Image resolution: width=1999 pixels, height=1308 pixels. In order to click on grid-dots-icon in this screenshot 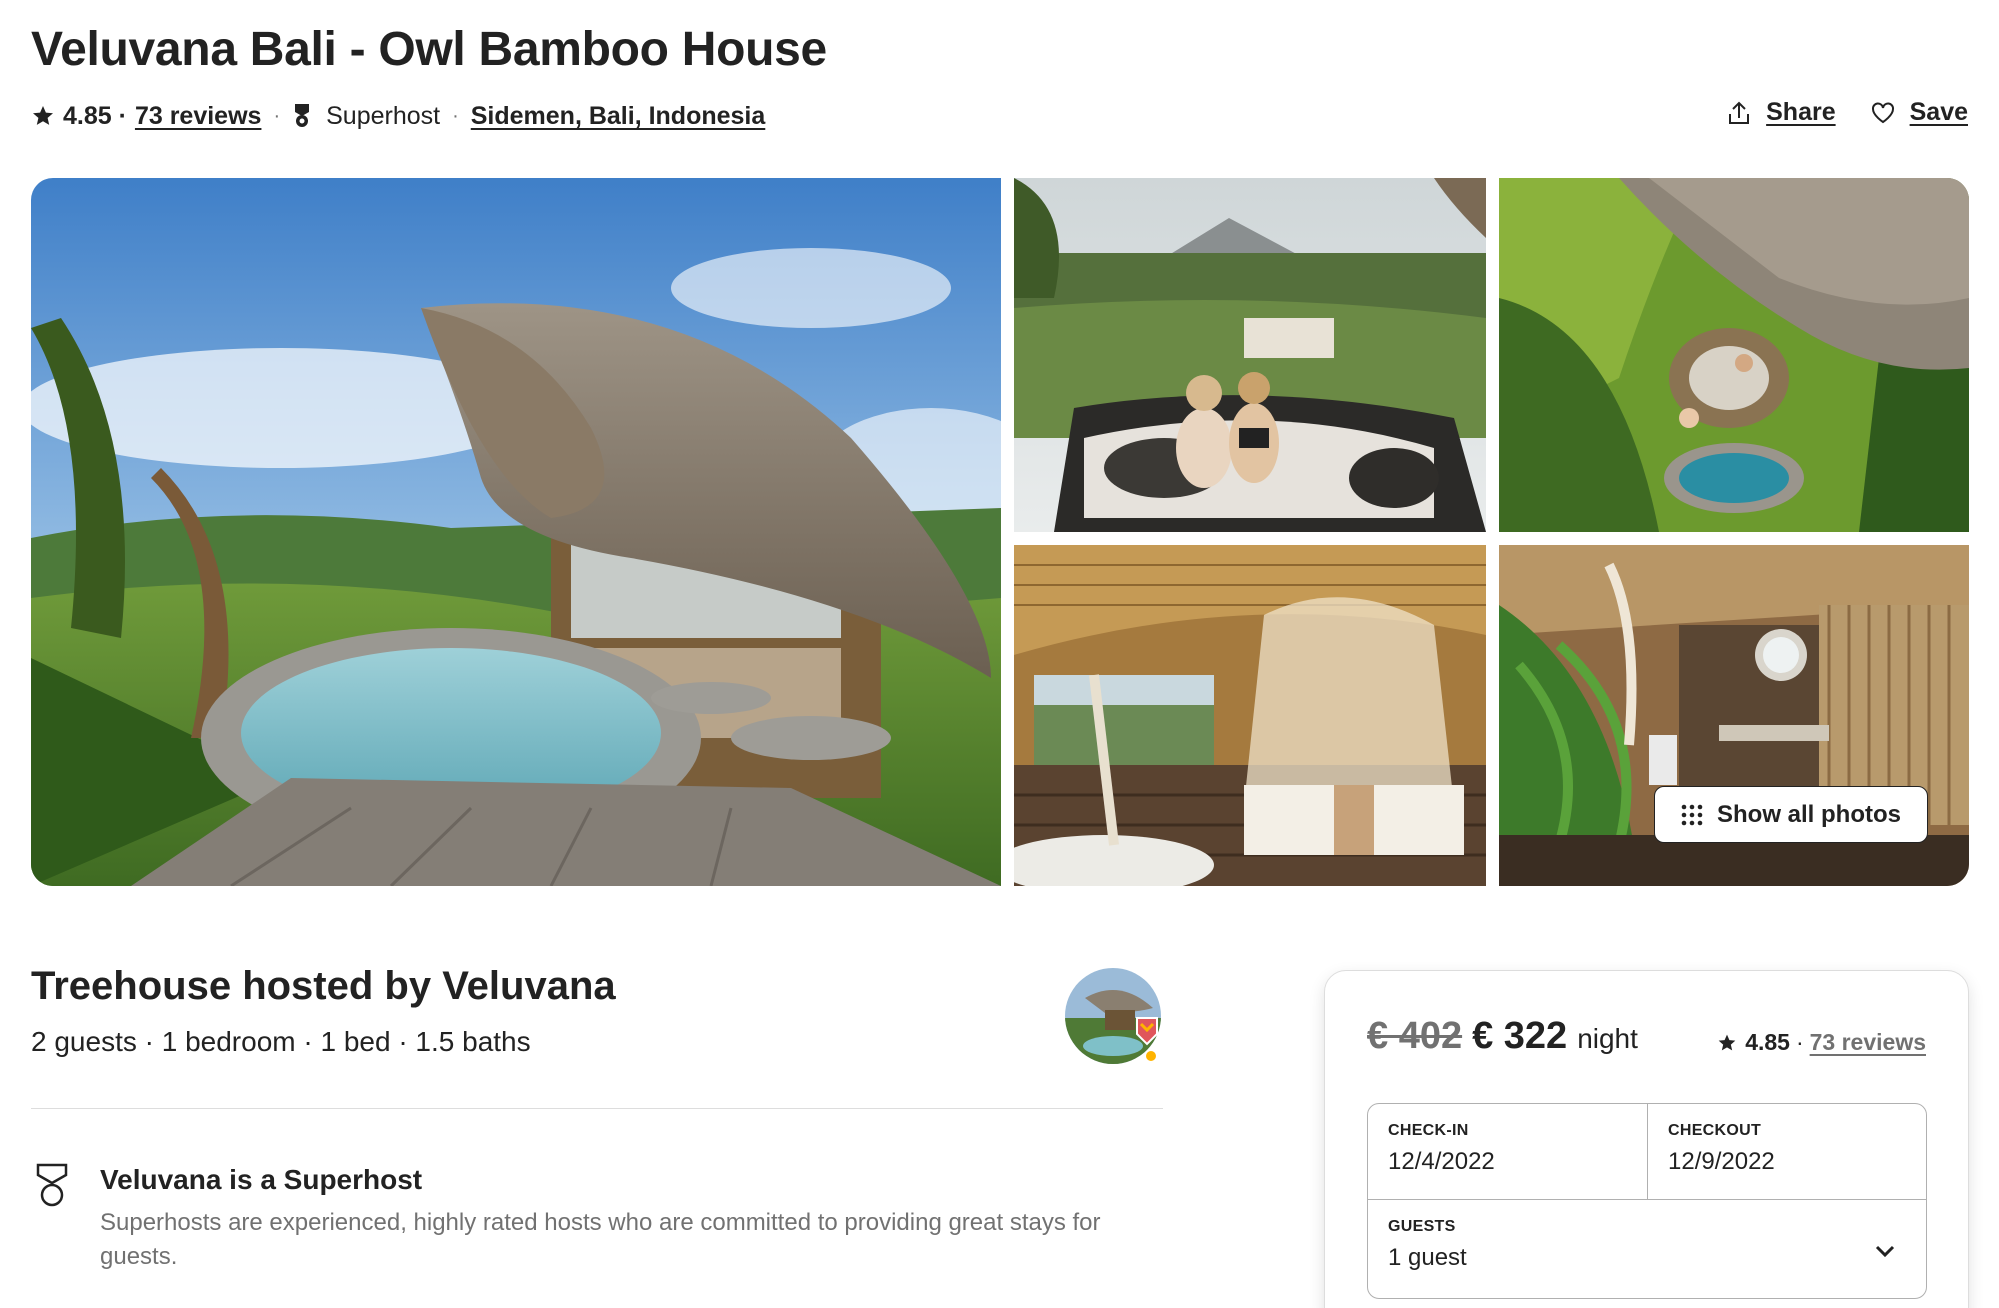, I will do `click(1692, 814)`.